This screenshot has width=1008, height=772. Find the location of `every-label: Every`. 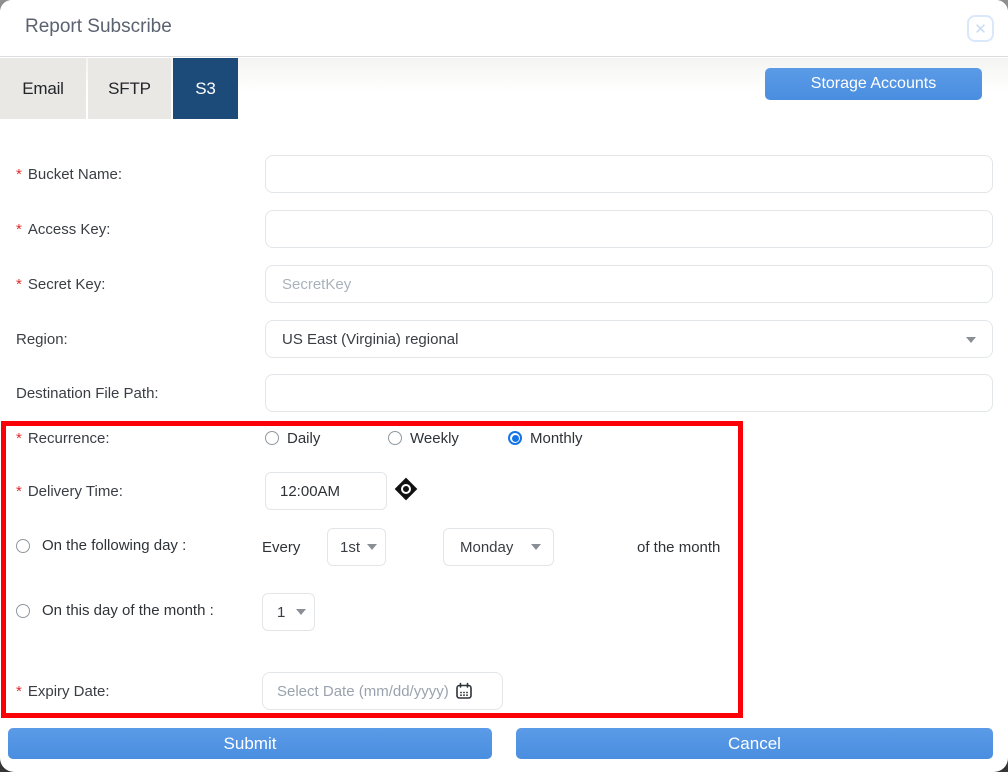

every-label: Every is located at coordinates (281, 547).